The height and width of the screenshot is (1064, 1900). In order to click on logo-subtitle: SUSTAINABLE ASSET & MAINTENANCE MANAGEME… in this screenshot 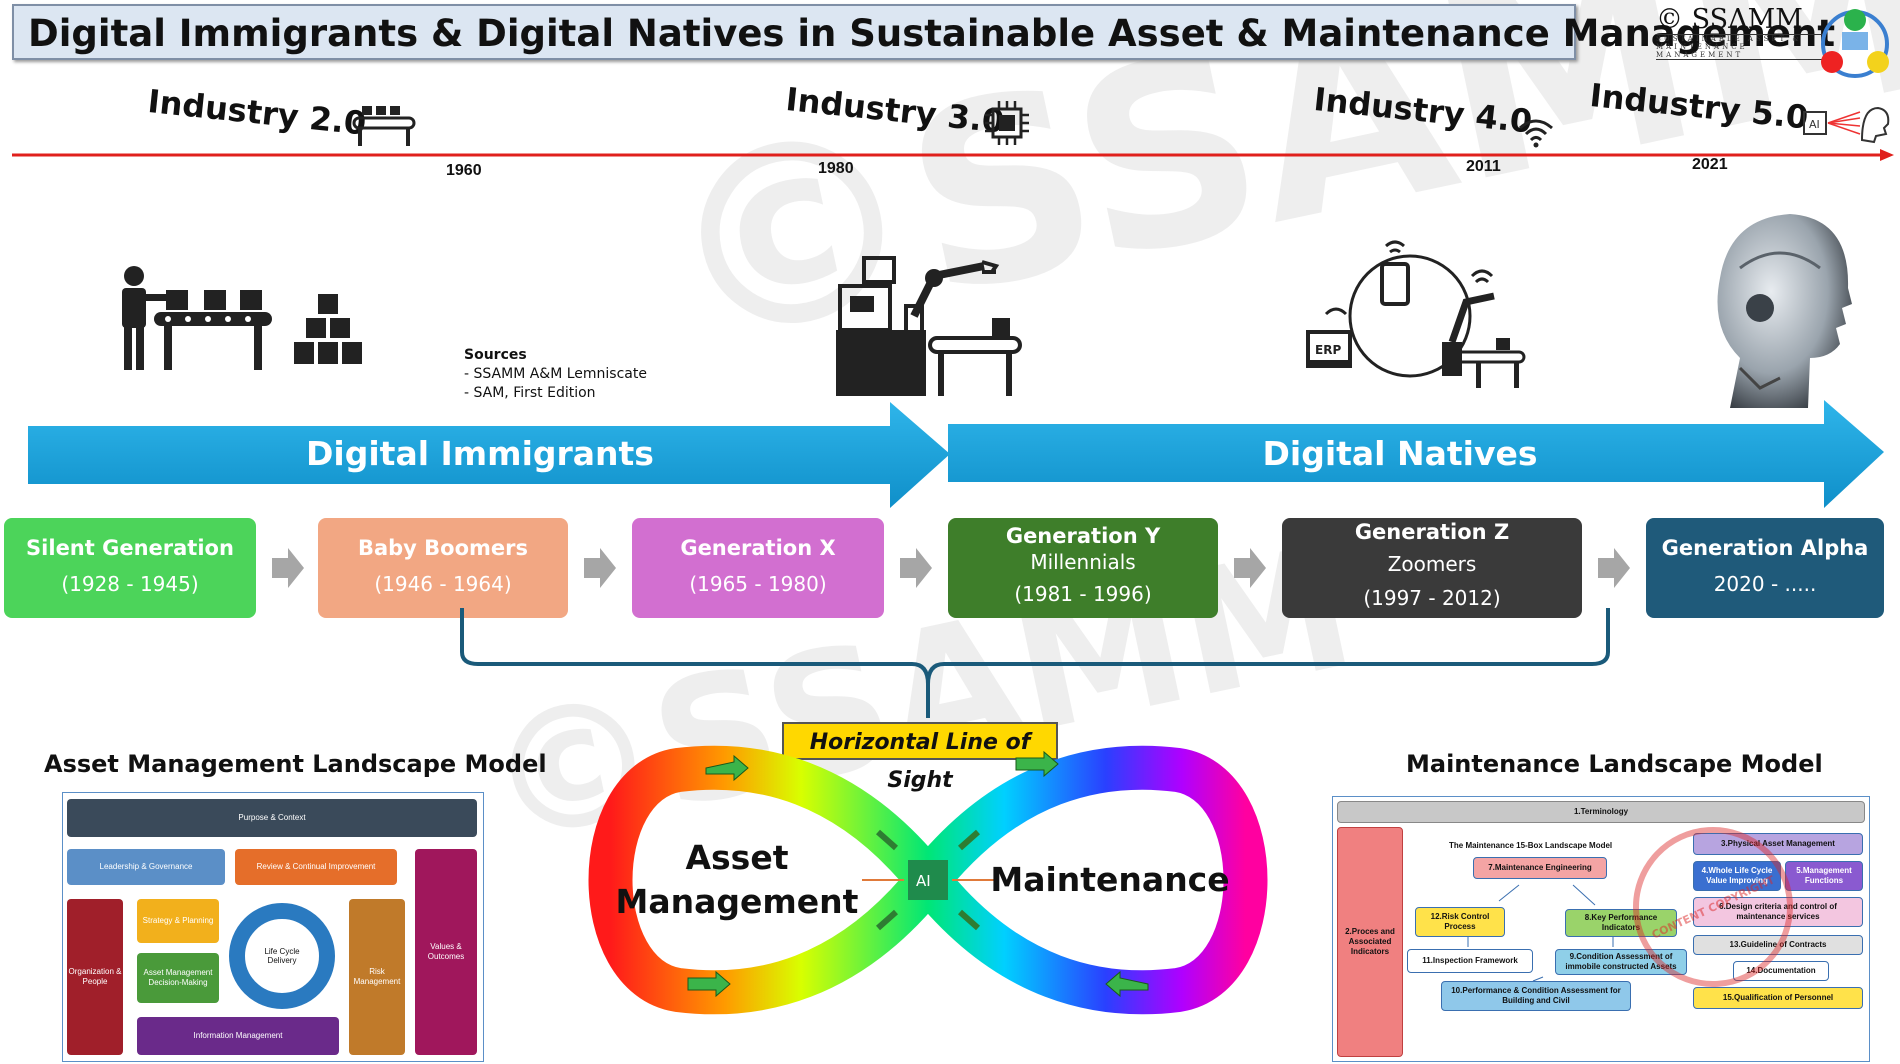, I will do `click(1741, 47)`.